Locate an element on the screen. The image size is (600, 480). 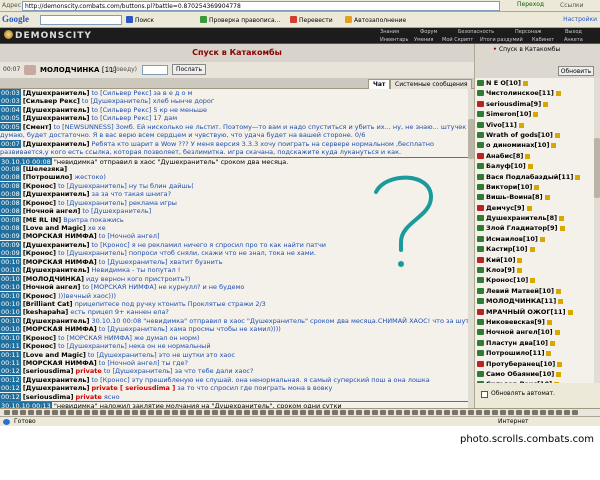
user-list-item: МРАЧНЫЙ ОЖОГ[11] is located at coordinates (537, 312).